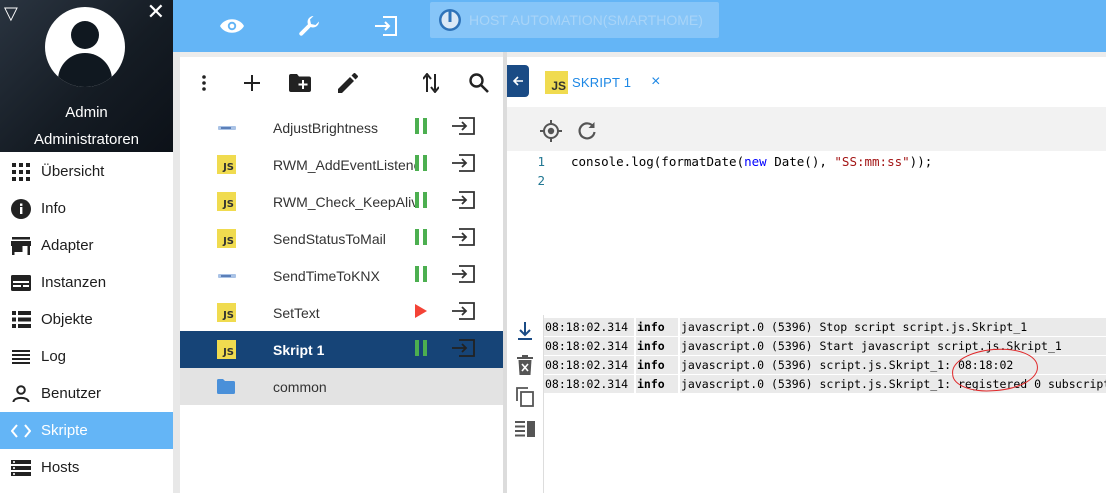 The width and height of the screenshot is (1106, 493). What do you see at coordinates (603, 82) in the screenshot?
I see `tab-skript-1: JS SKRIPT 1 ×` at bounding box center [603, 82].